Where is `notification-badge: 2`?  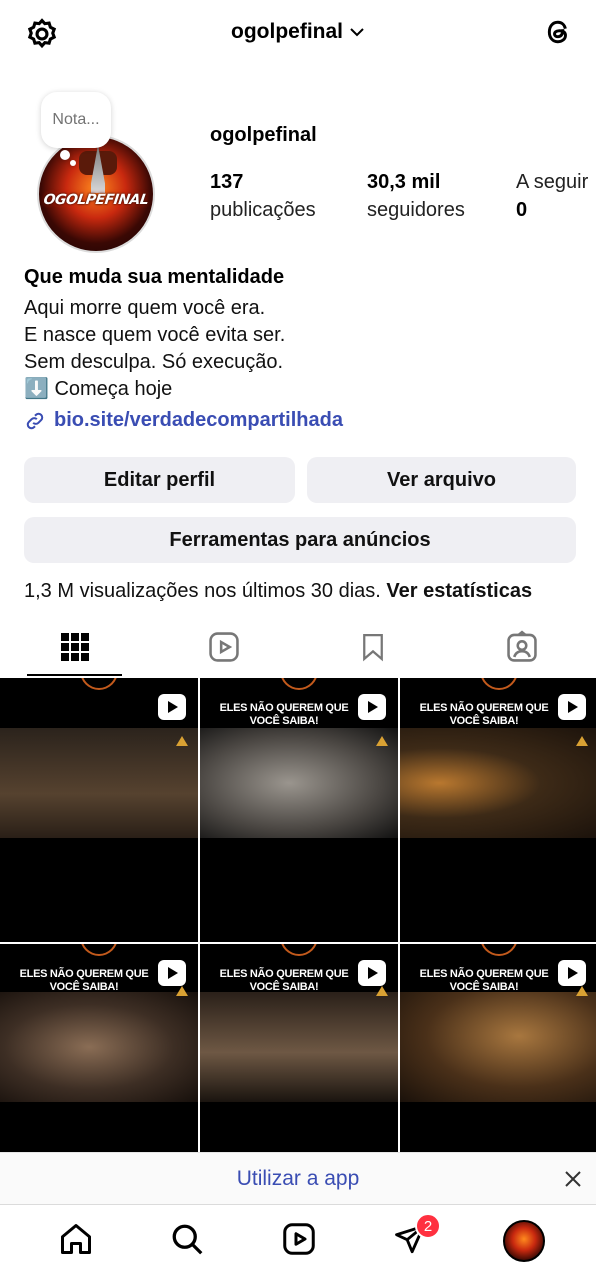 notification-badge: 2 is located at coordinates (428, 1226).